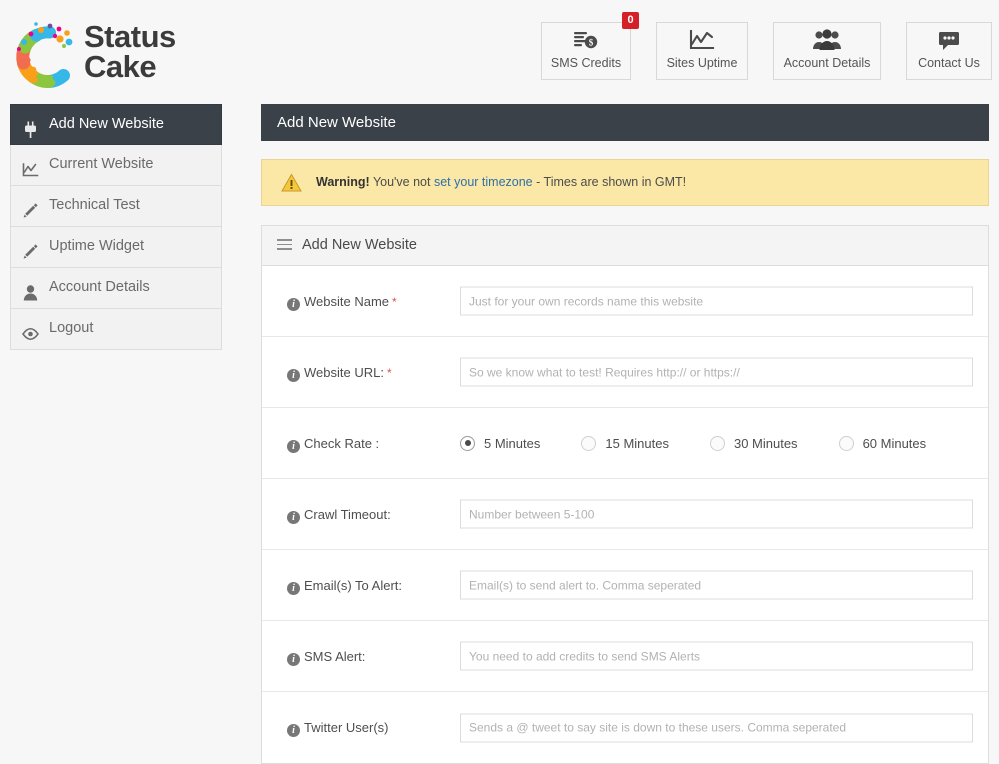  I want to click on sidebar-item-add-new-website: Add New Website, so click(116, 124).